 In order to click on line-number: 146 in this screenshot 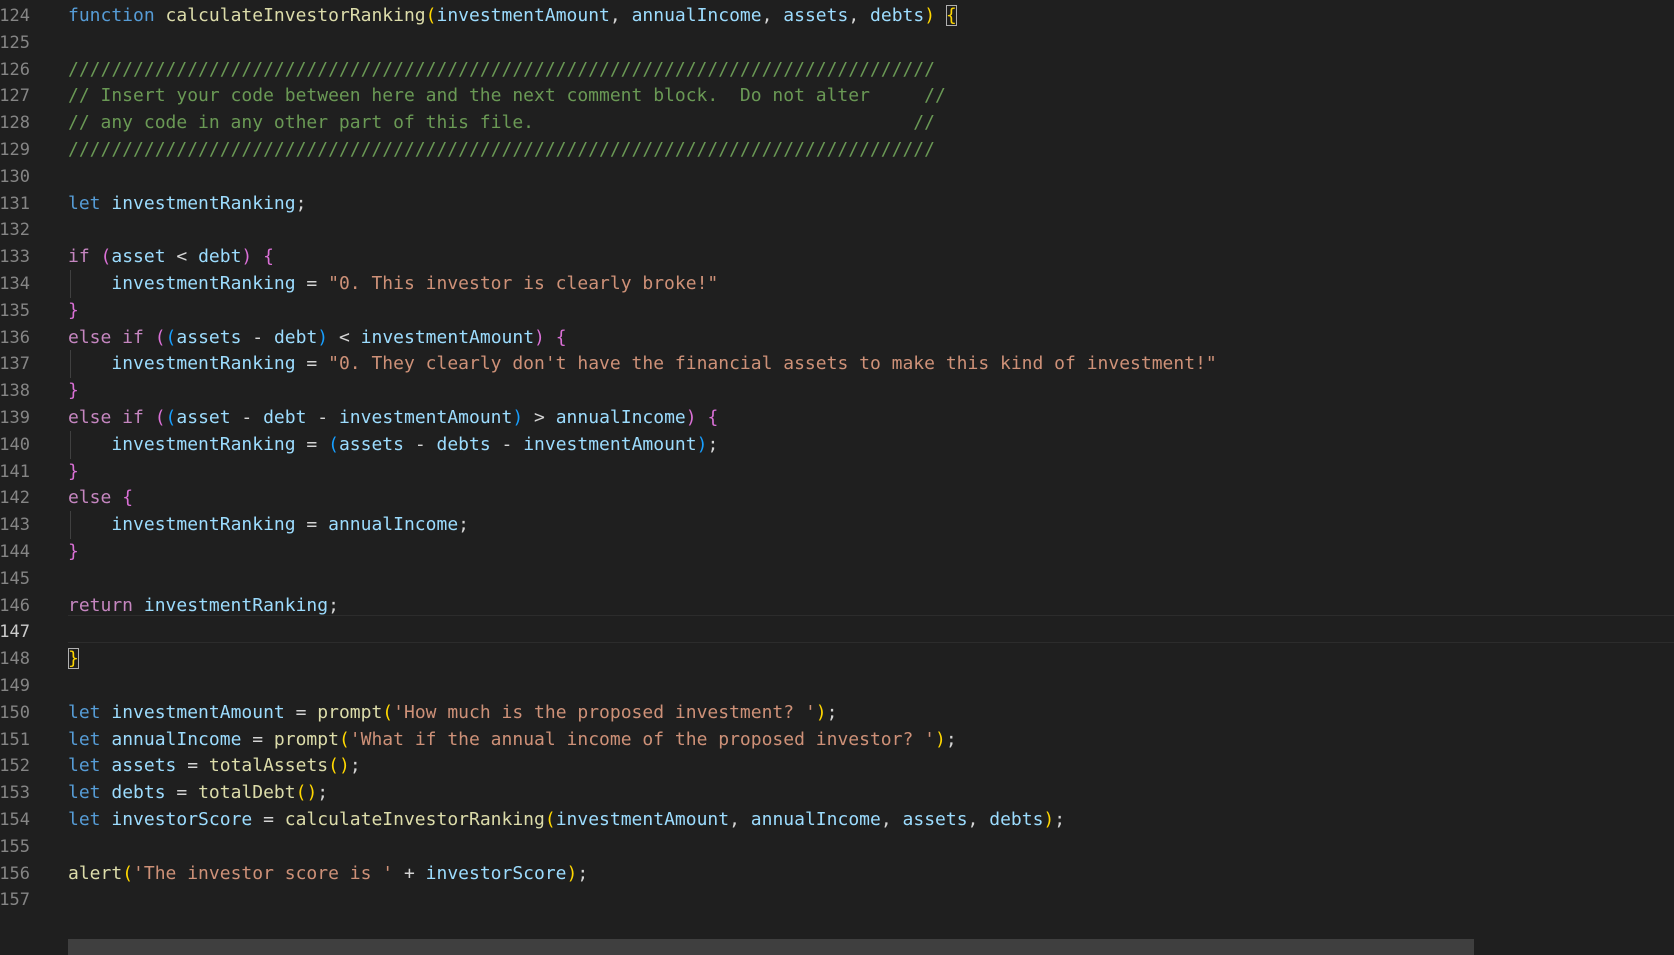, I will do `click(15, 606)`.